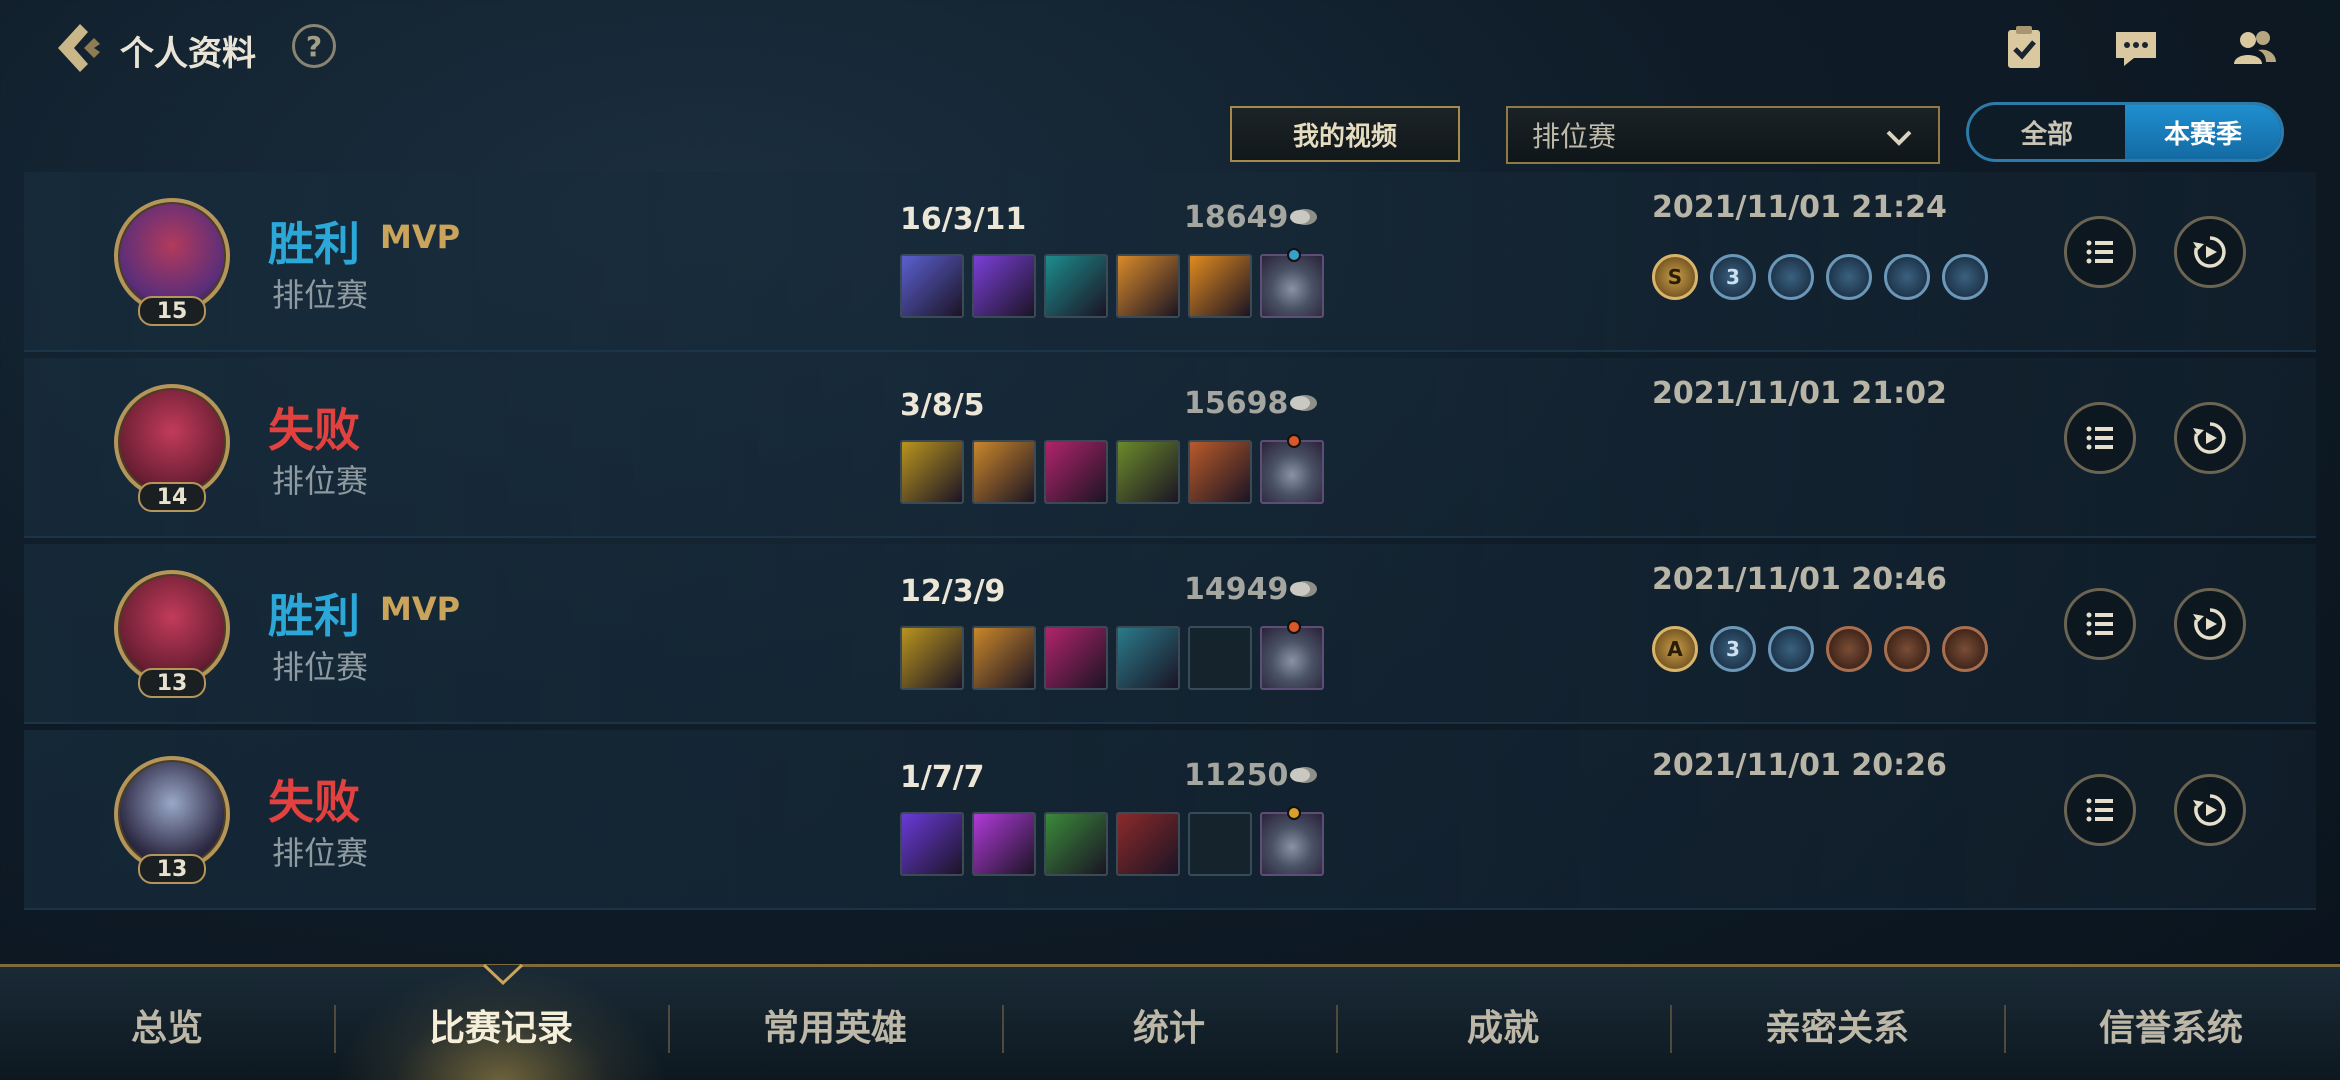 This screenshot has width=2340, height=1080. What do you see at coordinates (172, 311) in the screenshot?
I see `champion-level-badge: 15` at bounding box center [172, 311].